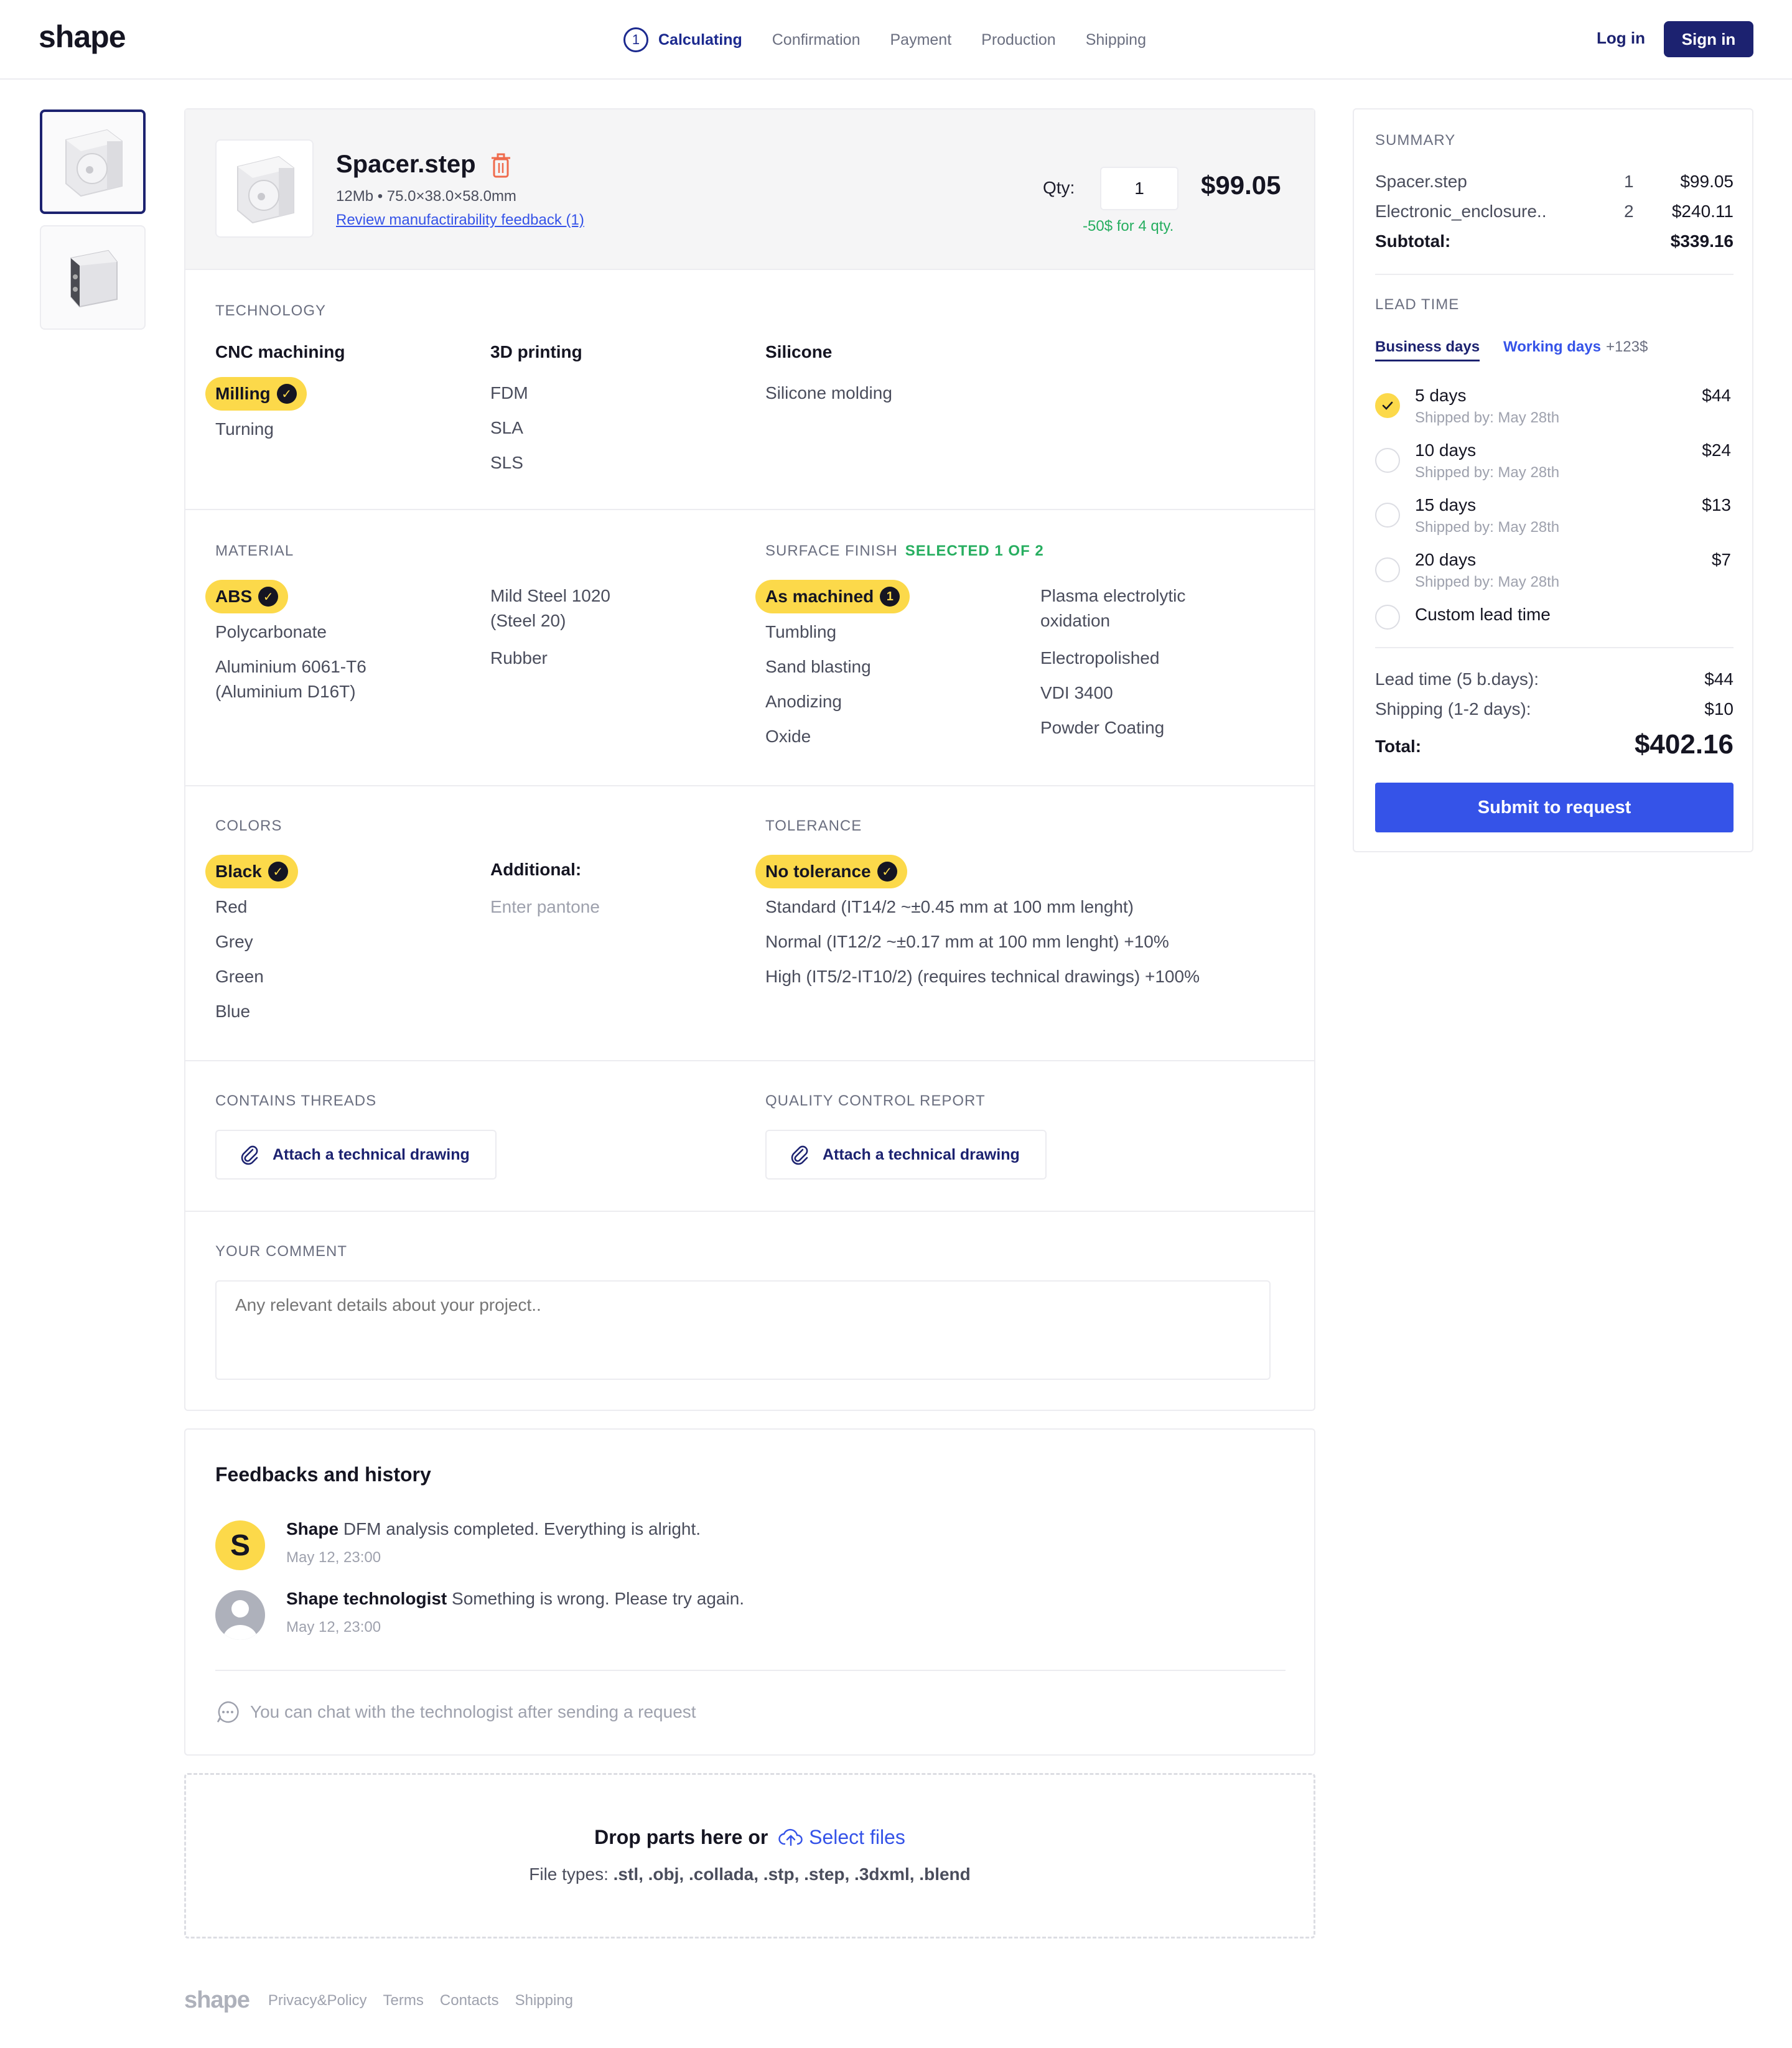 Image resolution: width=1792 pixels, height=2048 pixels. Describe the element at coordinates (1387, 617) in the screenshot. I see `lead-radio-custom` at that location.